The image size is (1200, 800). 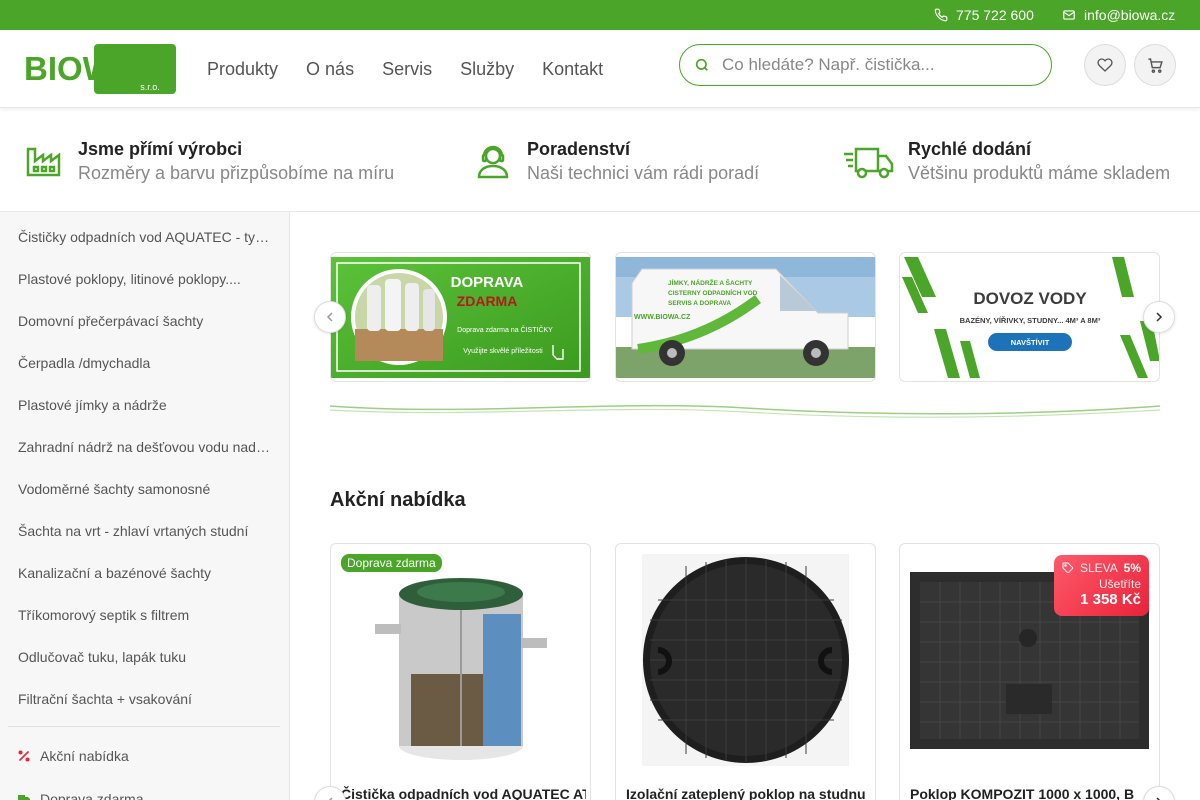 What do you see at coordinates (92, 795) in the screenshot?
I see `free-shipping-label: Doprava zdarma` at bounding box center [92, 795].